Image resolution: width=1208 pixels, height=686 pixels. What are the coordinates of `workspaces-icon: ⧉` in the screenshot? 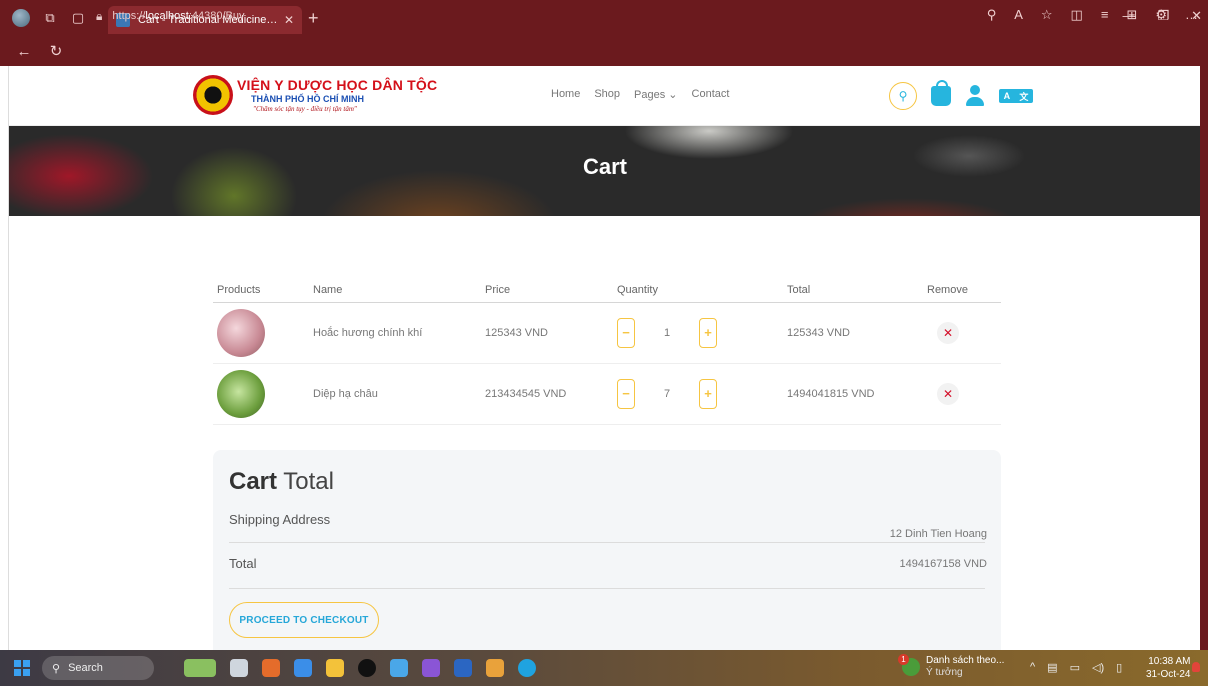 It's located at (50, 18).